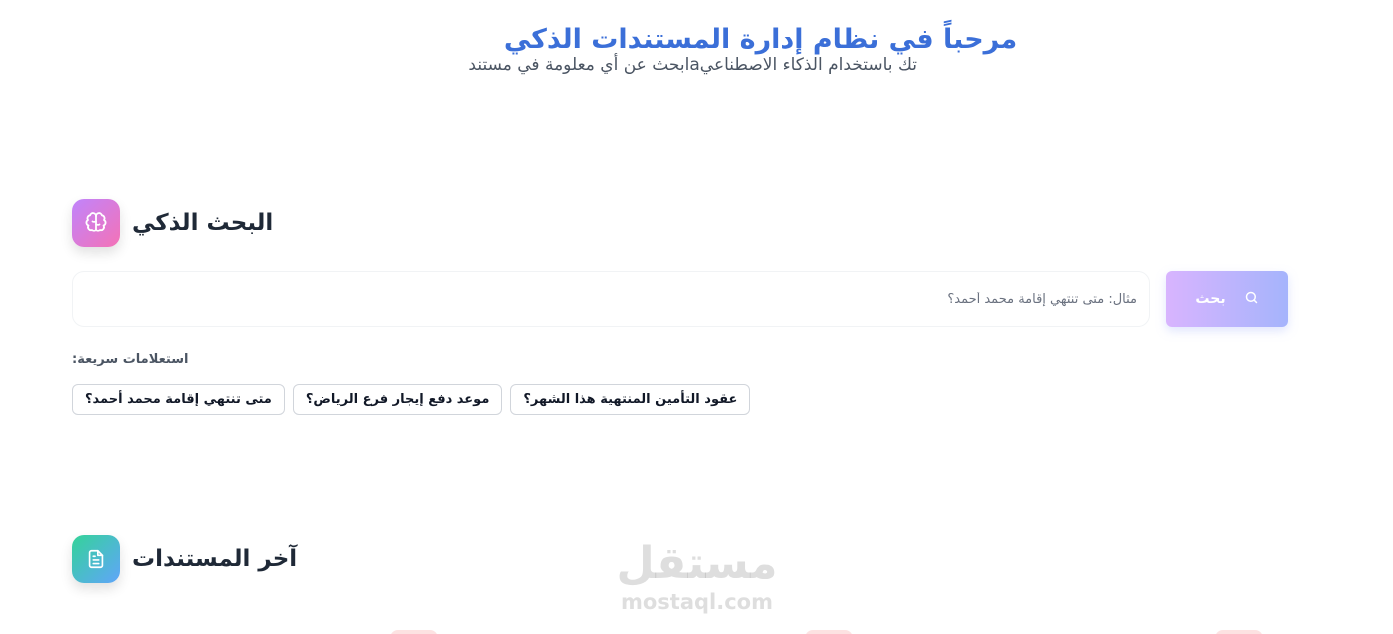 The height and width of the screenshot is (634, 1393). I want to click on quick-queries-label: استعلامات سريعة:, so click(130, 359).